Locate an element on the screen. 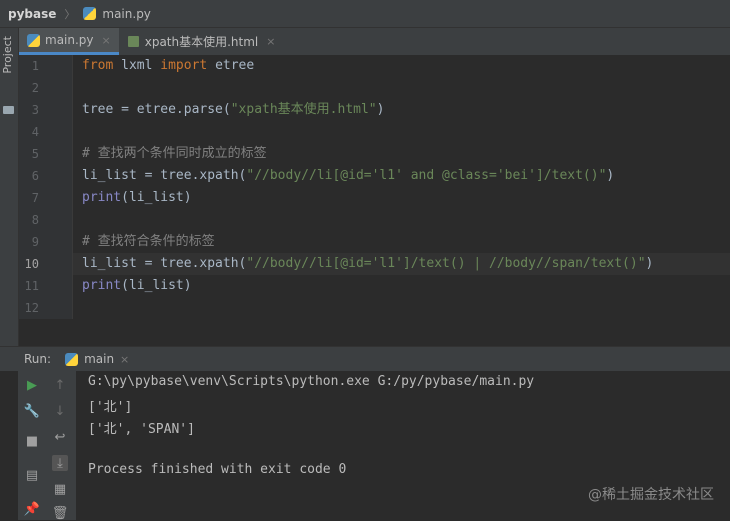  line-number: 1 is located at coordinates (35, 66).